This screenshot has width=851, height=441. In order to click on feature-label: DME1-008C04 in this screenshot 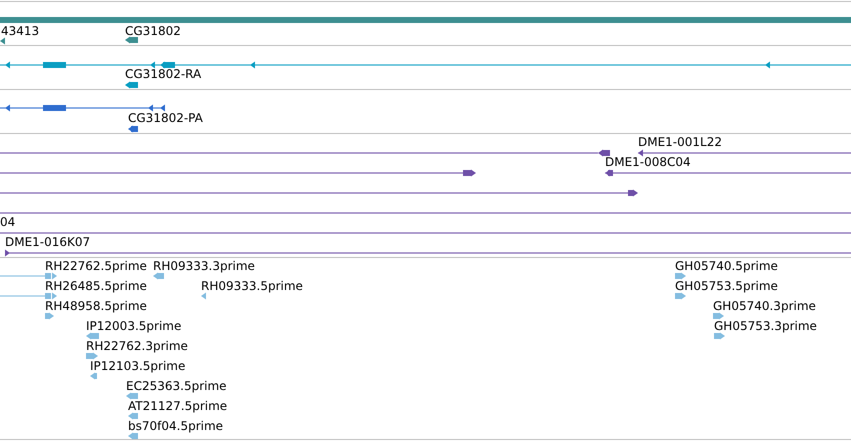, I will do `click(648, 162)`.